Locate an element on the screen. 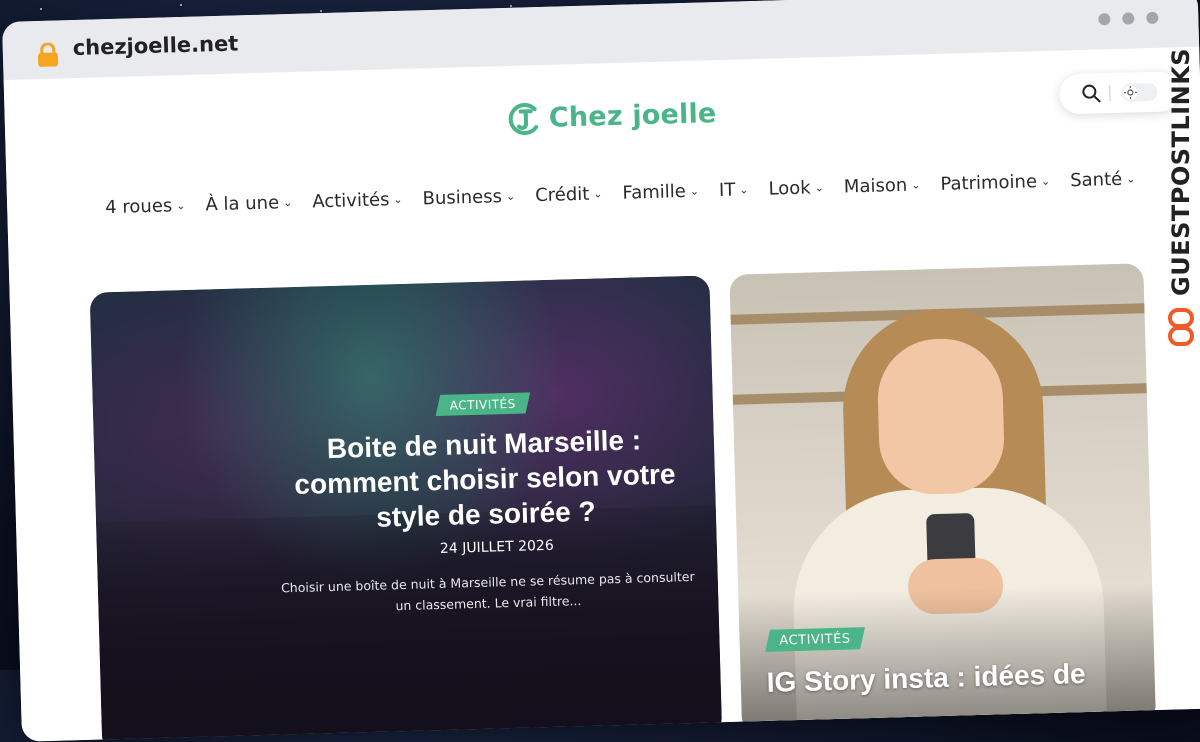  toggle-knob is located at coordinates (1130, 92).